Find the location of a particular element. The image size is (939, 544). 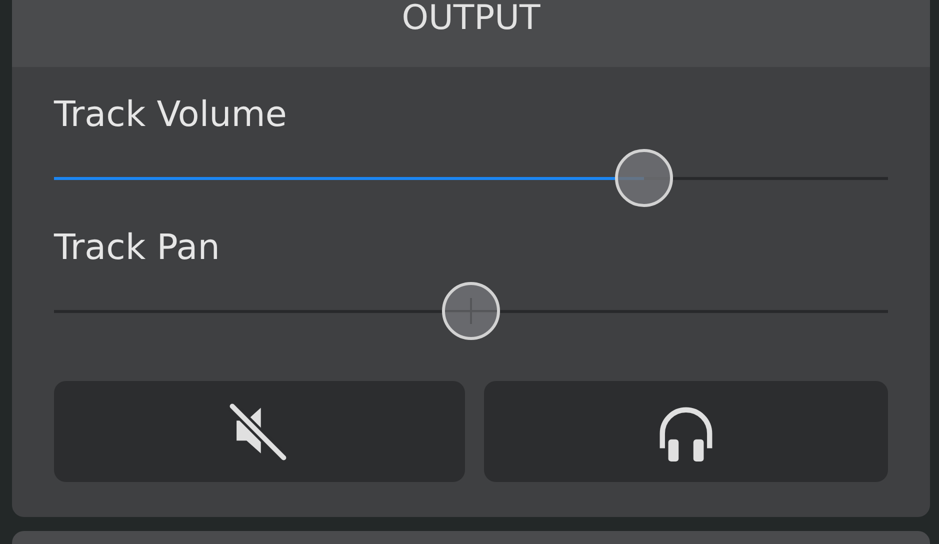

mute-button is located at coordinates (259, 431).